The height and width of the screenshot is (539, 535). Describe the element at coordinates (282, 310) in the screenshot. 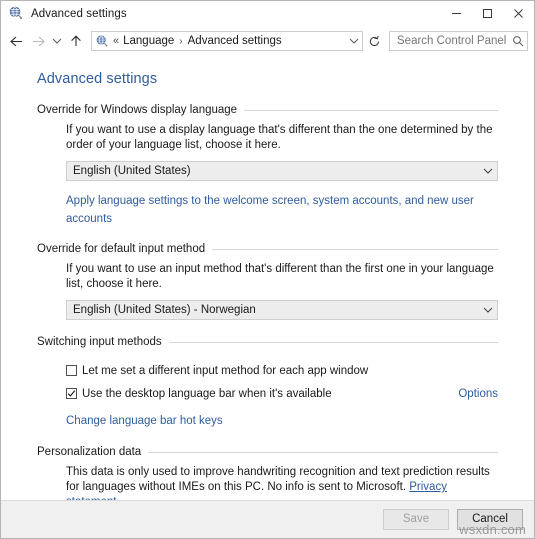

I see `input-method-combobox: English (United States) - Norwegian` at that location.